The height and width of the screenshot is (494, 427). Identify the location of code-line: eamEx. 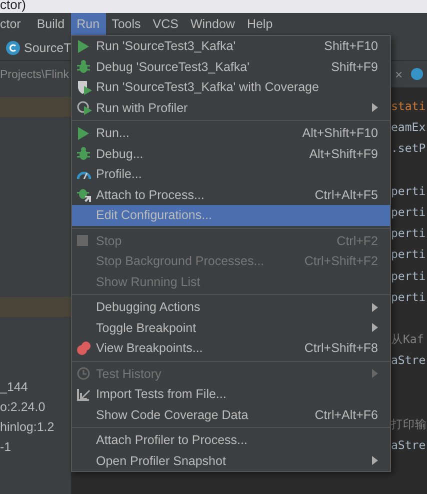
(409, 127).